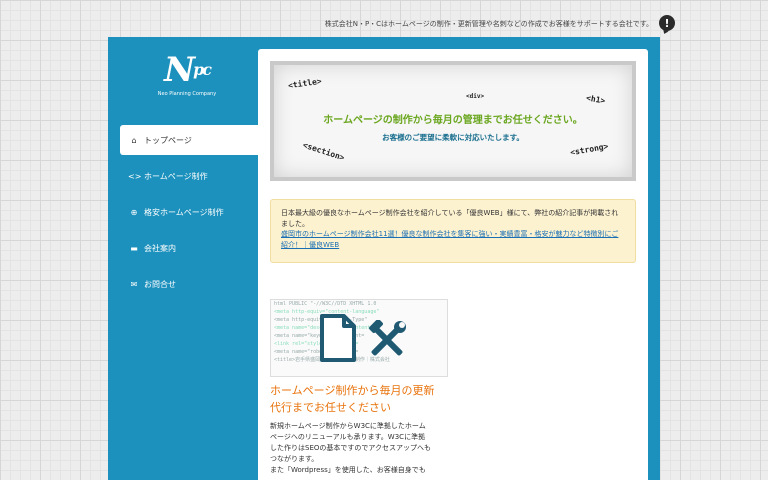 Image resolution: width=768 pixels, height=480 pixels. Describe the element at coordinates (305, 83) in the screenshot. I see `hero-tag-title: <title>` at that location.